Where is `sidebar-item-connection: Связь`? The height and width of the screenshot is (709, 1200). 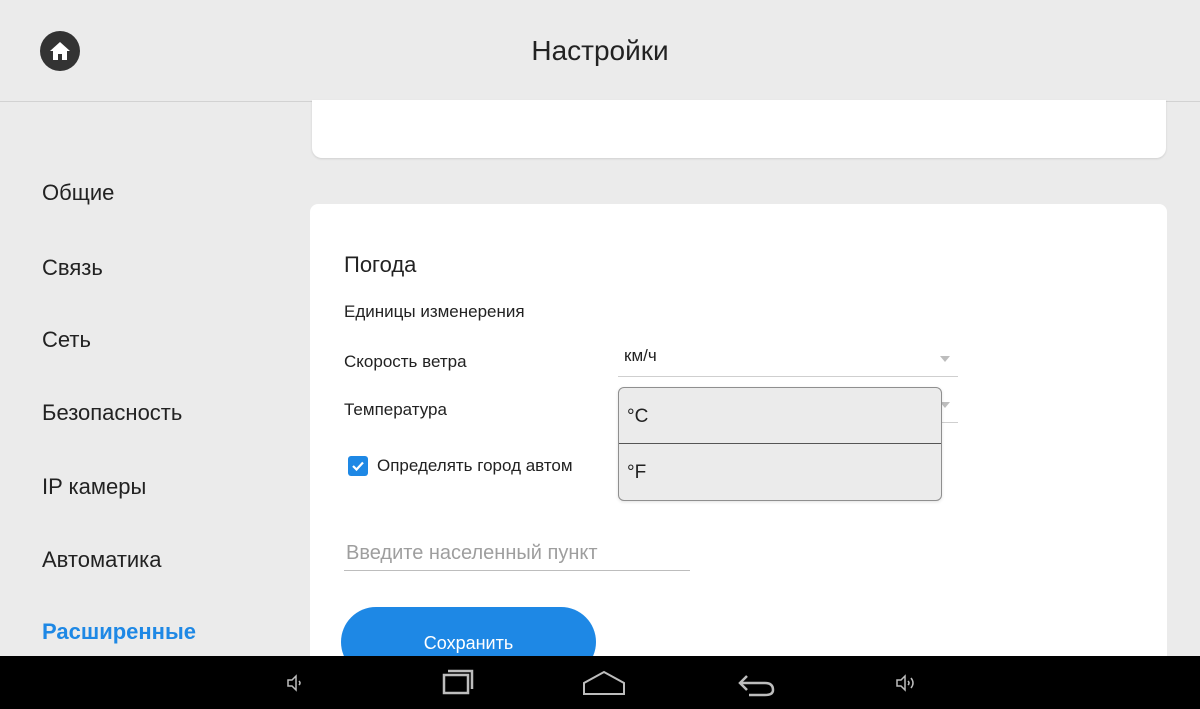 sidebar-item-connection: Связь is located at coordinates (72, 268).